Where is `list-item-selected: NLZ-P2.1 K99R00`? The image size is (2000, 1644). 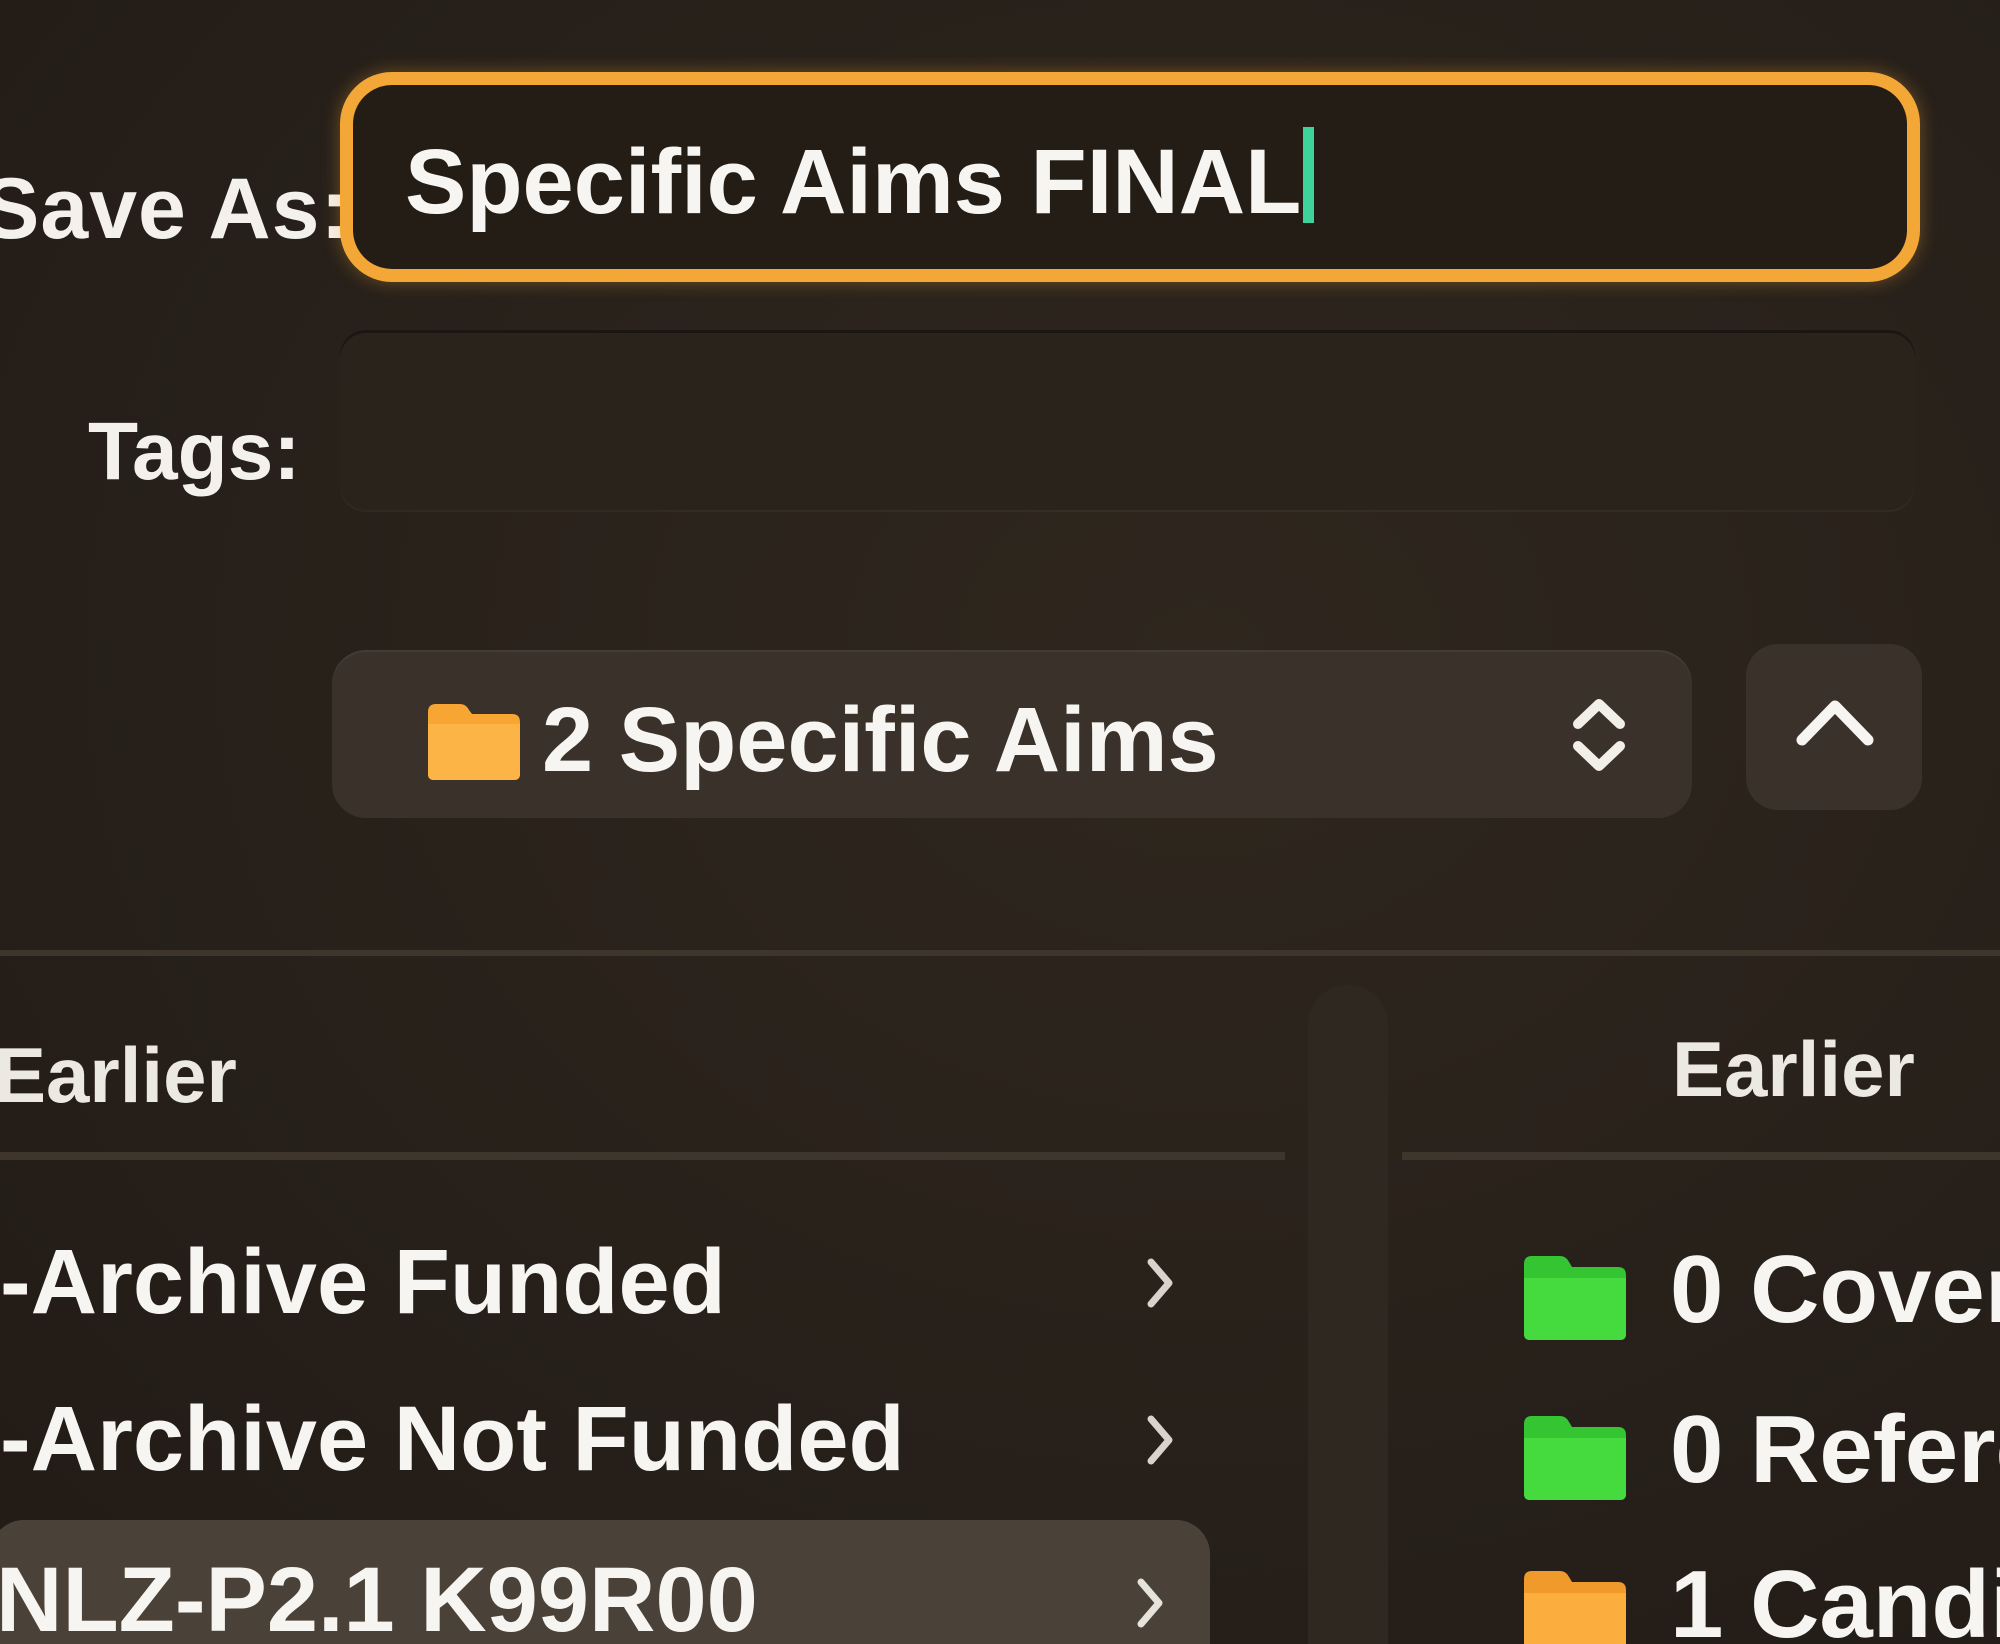
list-item-selected: NLZ-P2.1 K99R00 is located at coordinates (605, 1582).